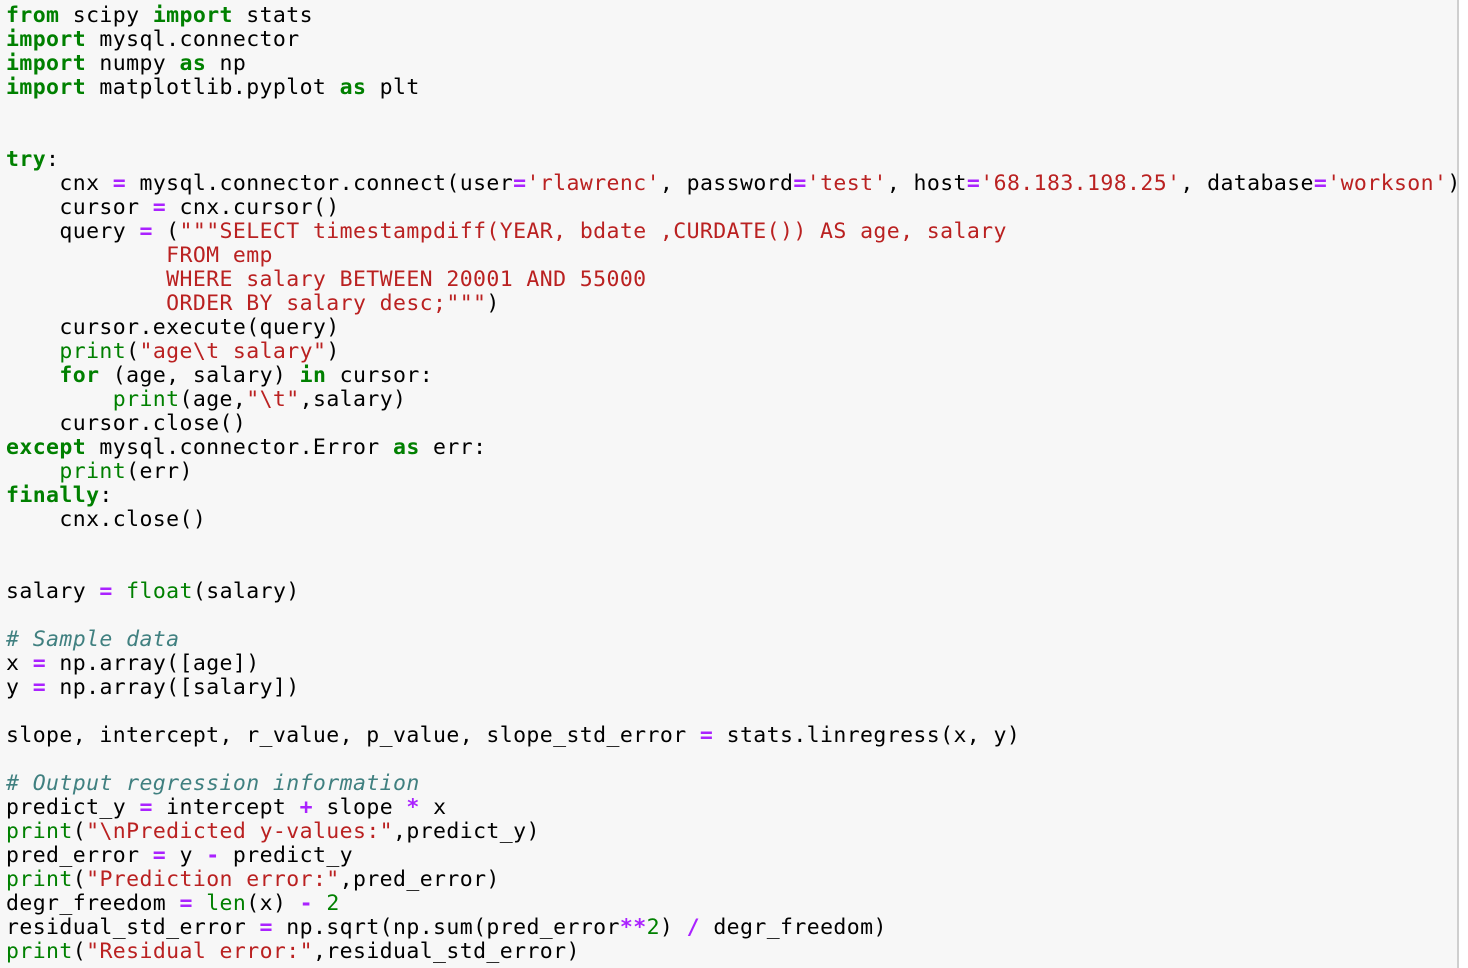  What do you see at coordinates (79, 207) in the screenshot?
I see `code-text: cursor` at bounding box center [79, 207].